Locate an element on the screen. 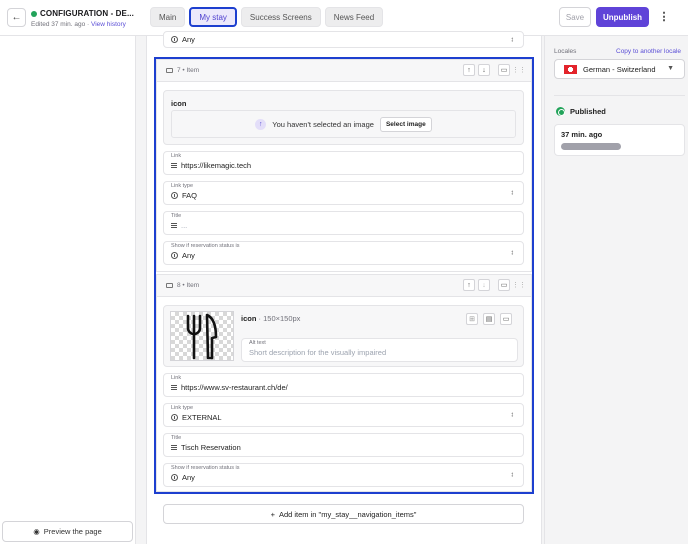 The image size is (688, 544). back-button: ← is located at coordinates (16, 17).